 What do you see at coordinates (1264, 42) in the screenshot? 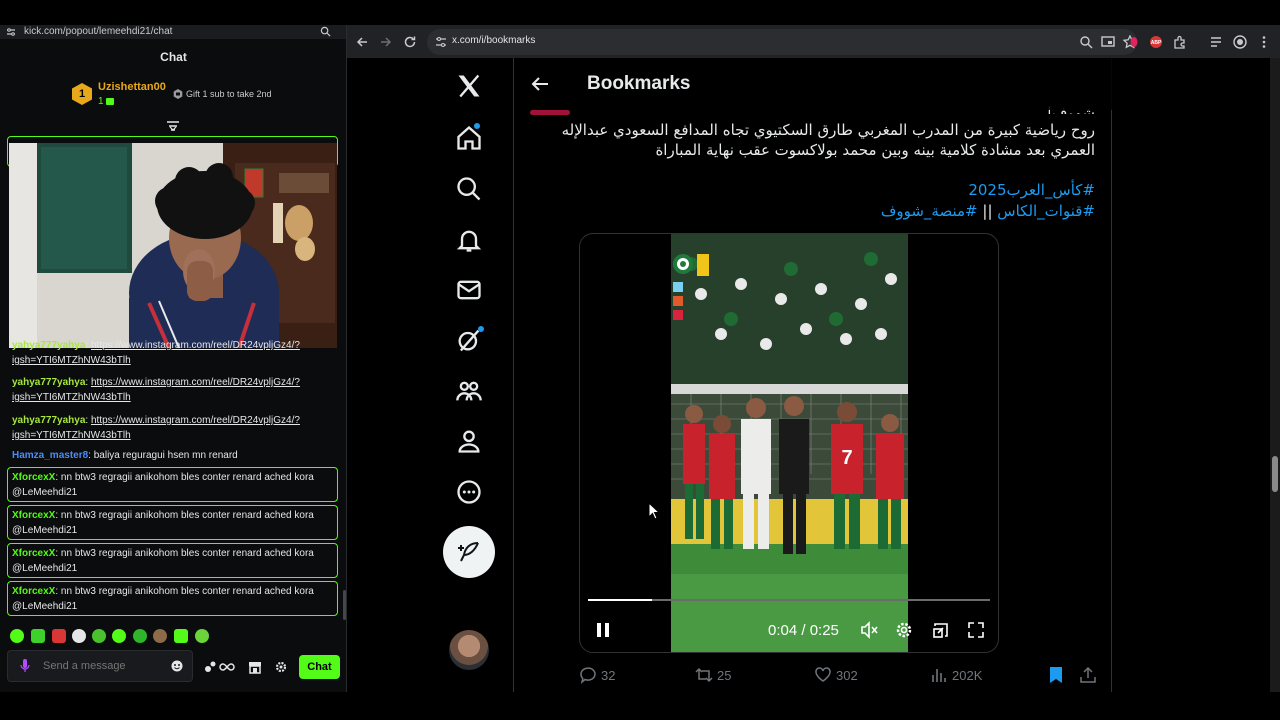
I see `more-menu-icon` at bounding box center [1264, 42].